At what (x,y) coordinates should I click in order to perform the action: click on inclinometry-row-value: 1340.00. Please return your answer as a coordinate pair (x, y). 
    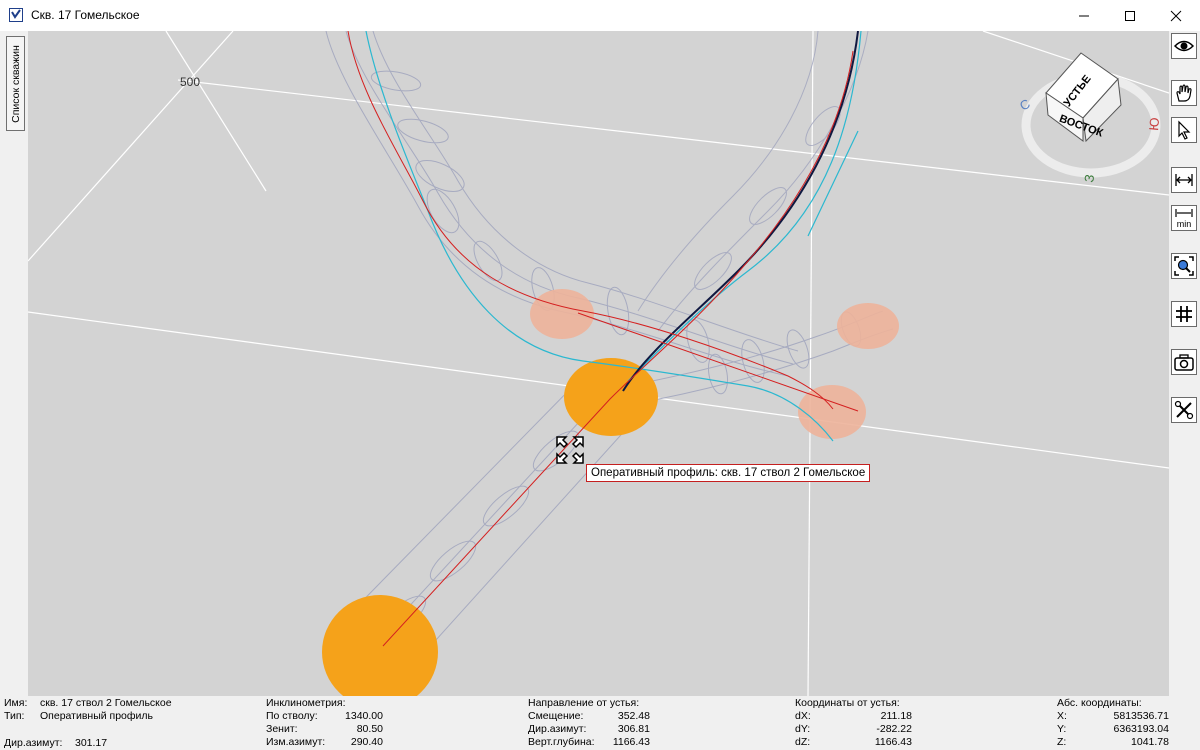
    Looking at the image, I should click on (364, 716).